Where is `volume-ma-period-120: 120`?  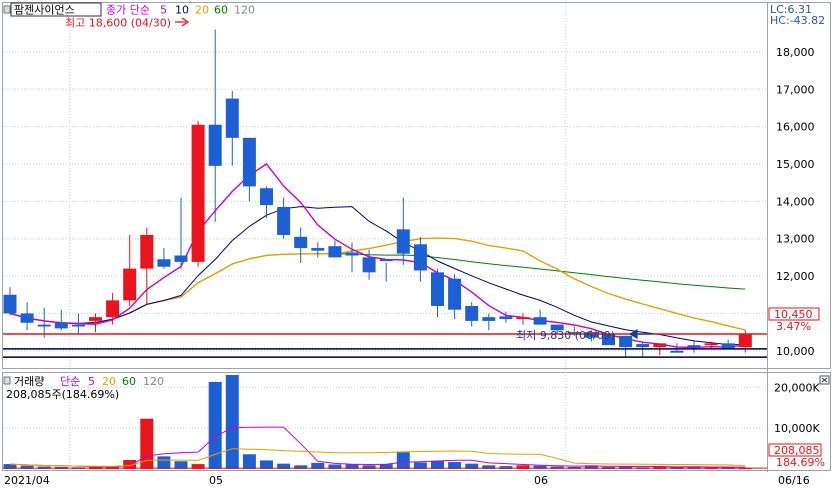 volume-ma-period-120: 120 is located at coordinates (153, 381).